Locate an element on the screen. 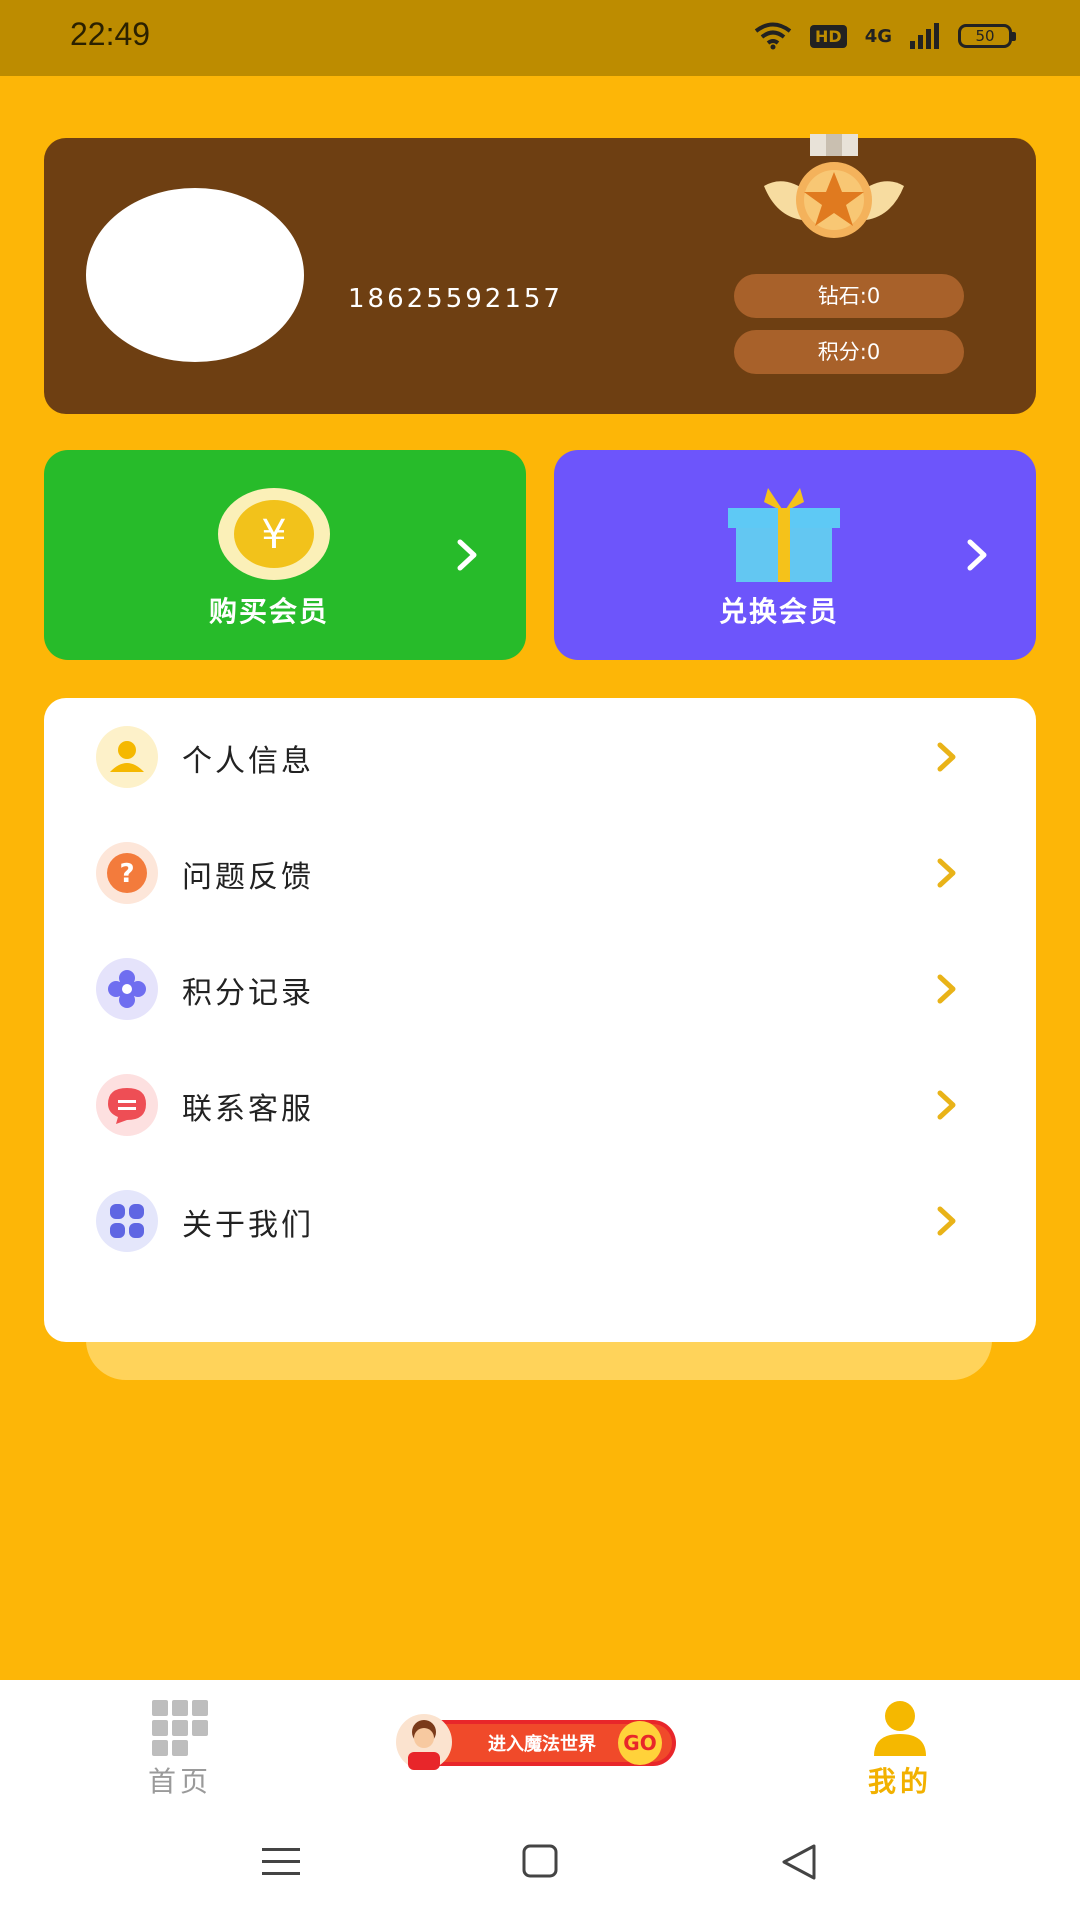 Image resolution: width=1080 pixels, height=1920 pixels. buy-membership-label: 购买会员 is located at coordinates (268, 611).